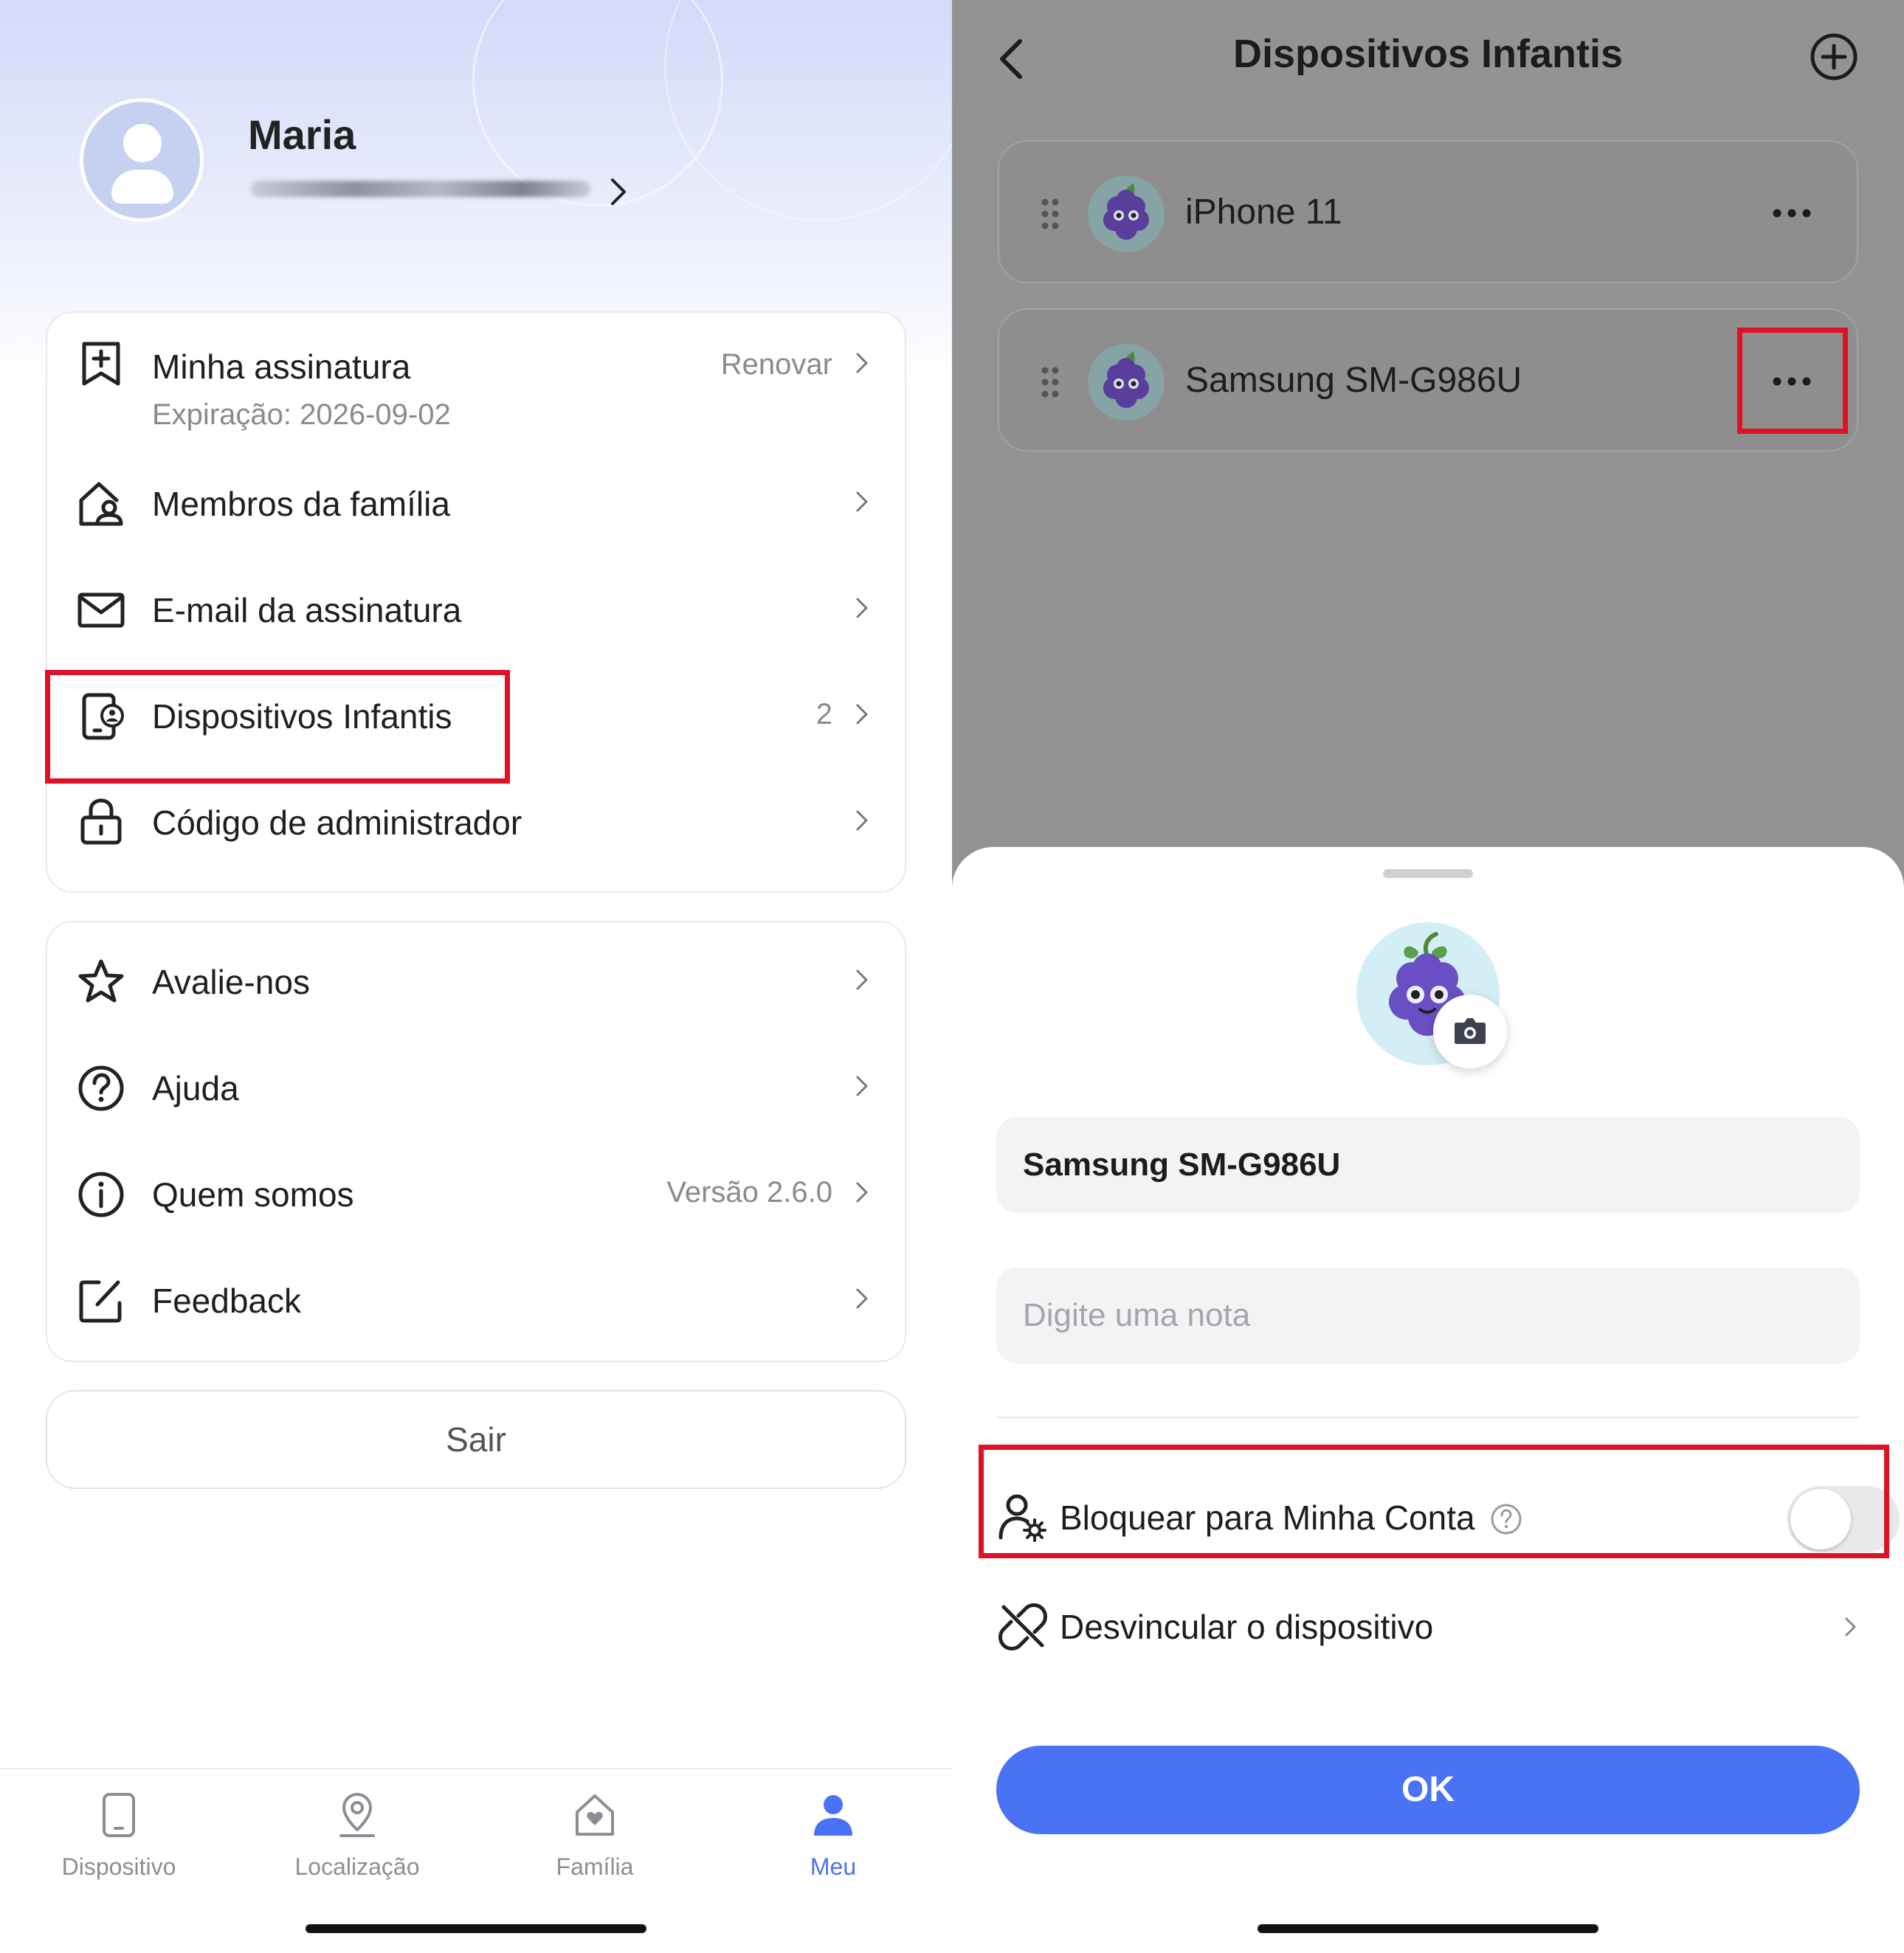  What do you see at coordinates (824, 714) in the screenshot?
I see `device-count: 2` at bounding box center [824, 714].